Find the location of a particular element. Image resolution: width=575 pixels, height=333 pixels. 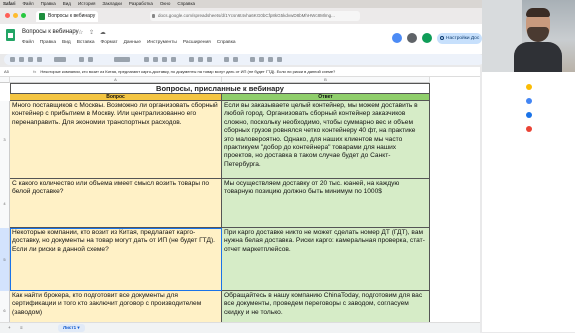

browser-tab-title: Вопросы к вебинару is located at coordinates (72, 16).